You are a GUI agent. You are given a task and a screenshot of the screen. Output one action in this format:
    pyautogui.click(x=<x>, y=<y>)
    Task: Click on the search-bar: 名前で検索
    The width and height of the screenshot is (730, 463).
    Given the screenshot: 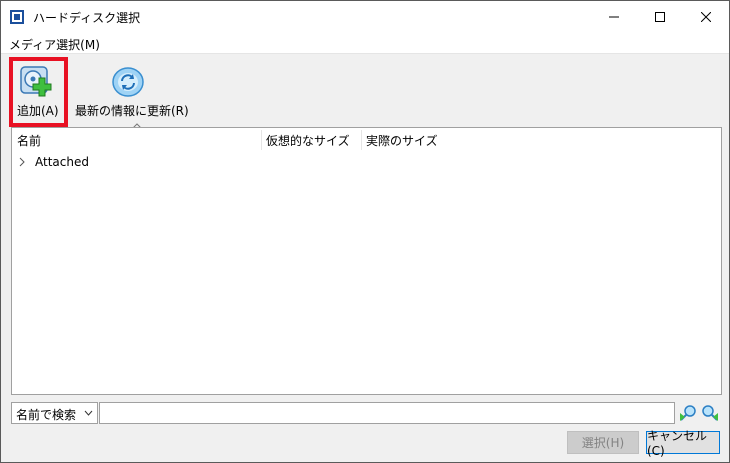 What is the action you would take?
    pyautogui.click(x=365, y=413)
    